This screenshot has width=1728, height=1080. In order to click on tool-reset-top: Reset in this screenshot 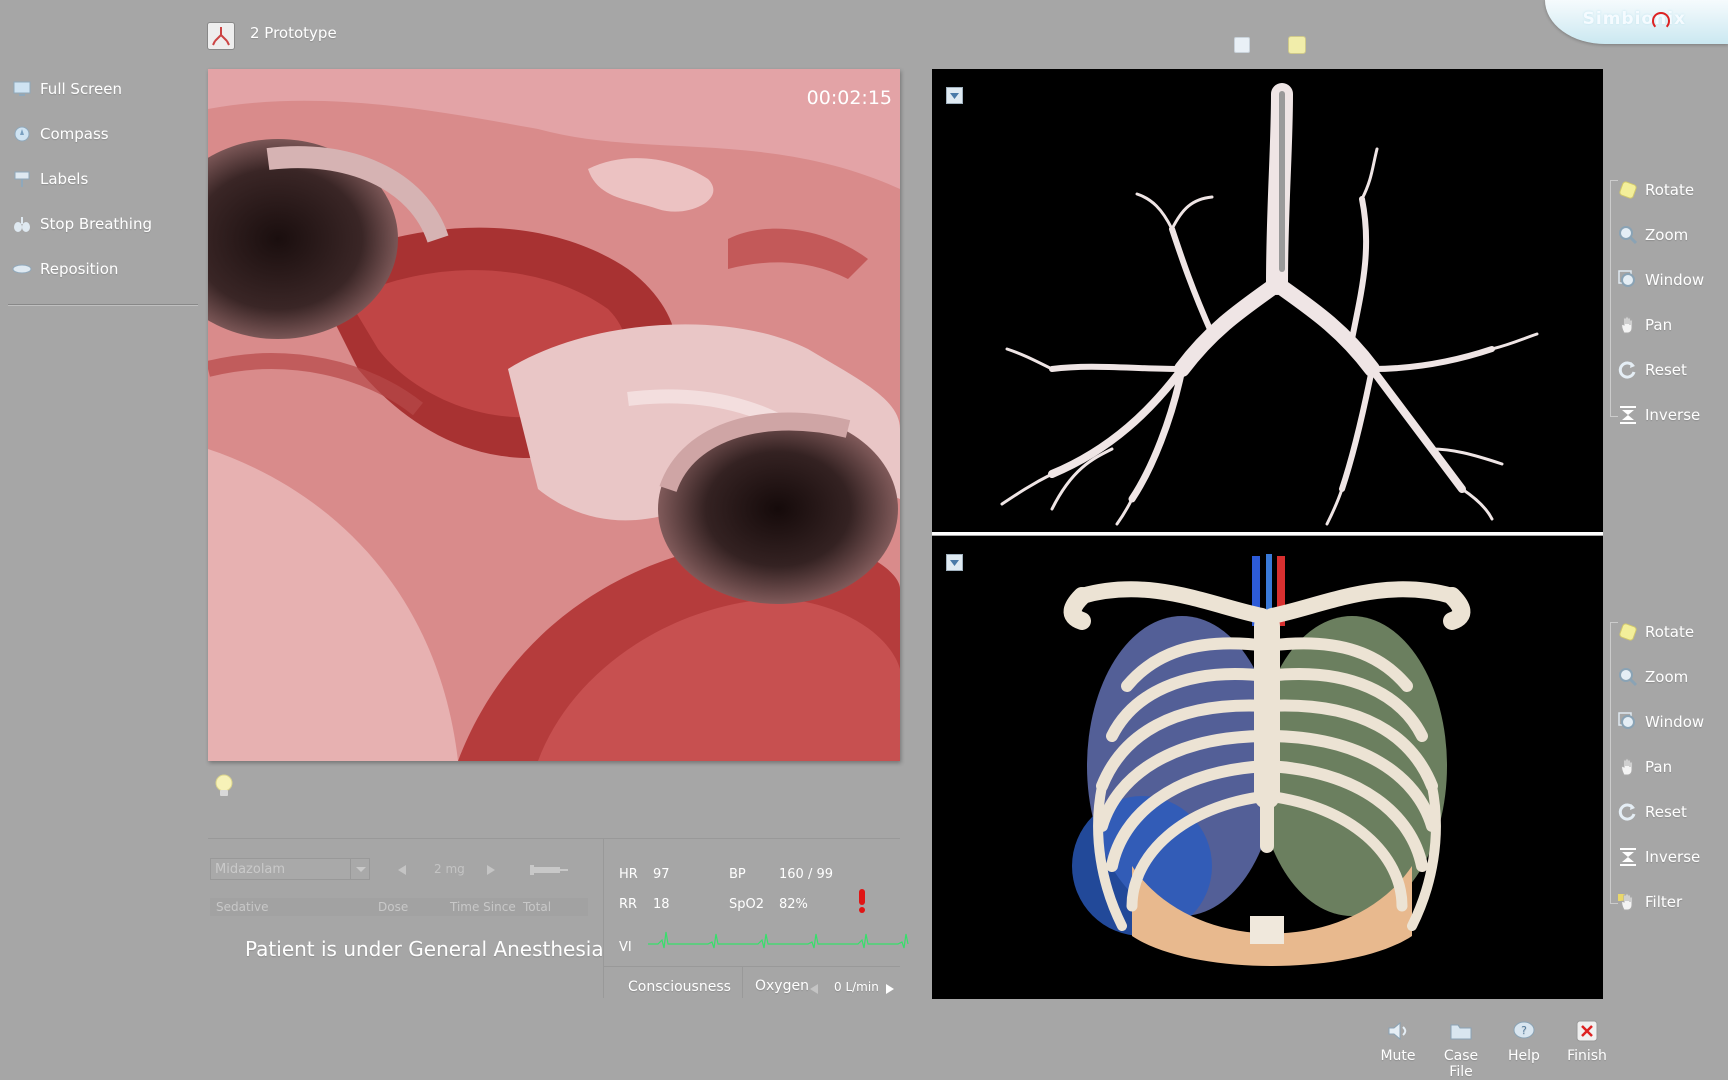, I will do `click(1652, 370)`.